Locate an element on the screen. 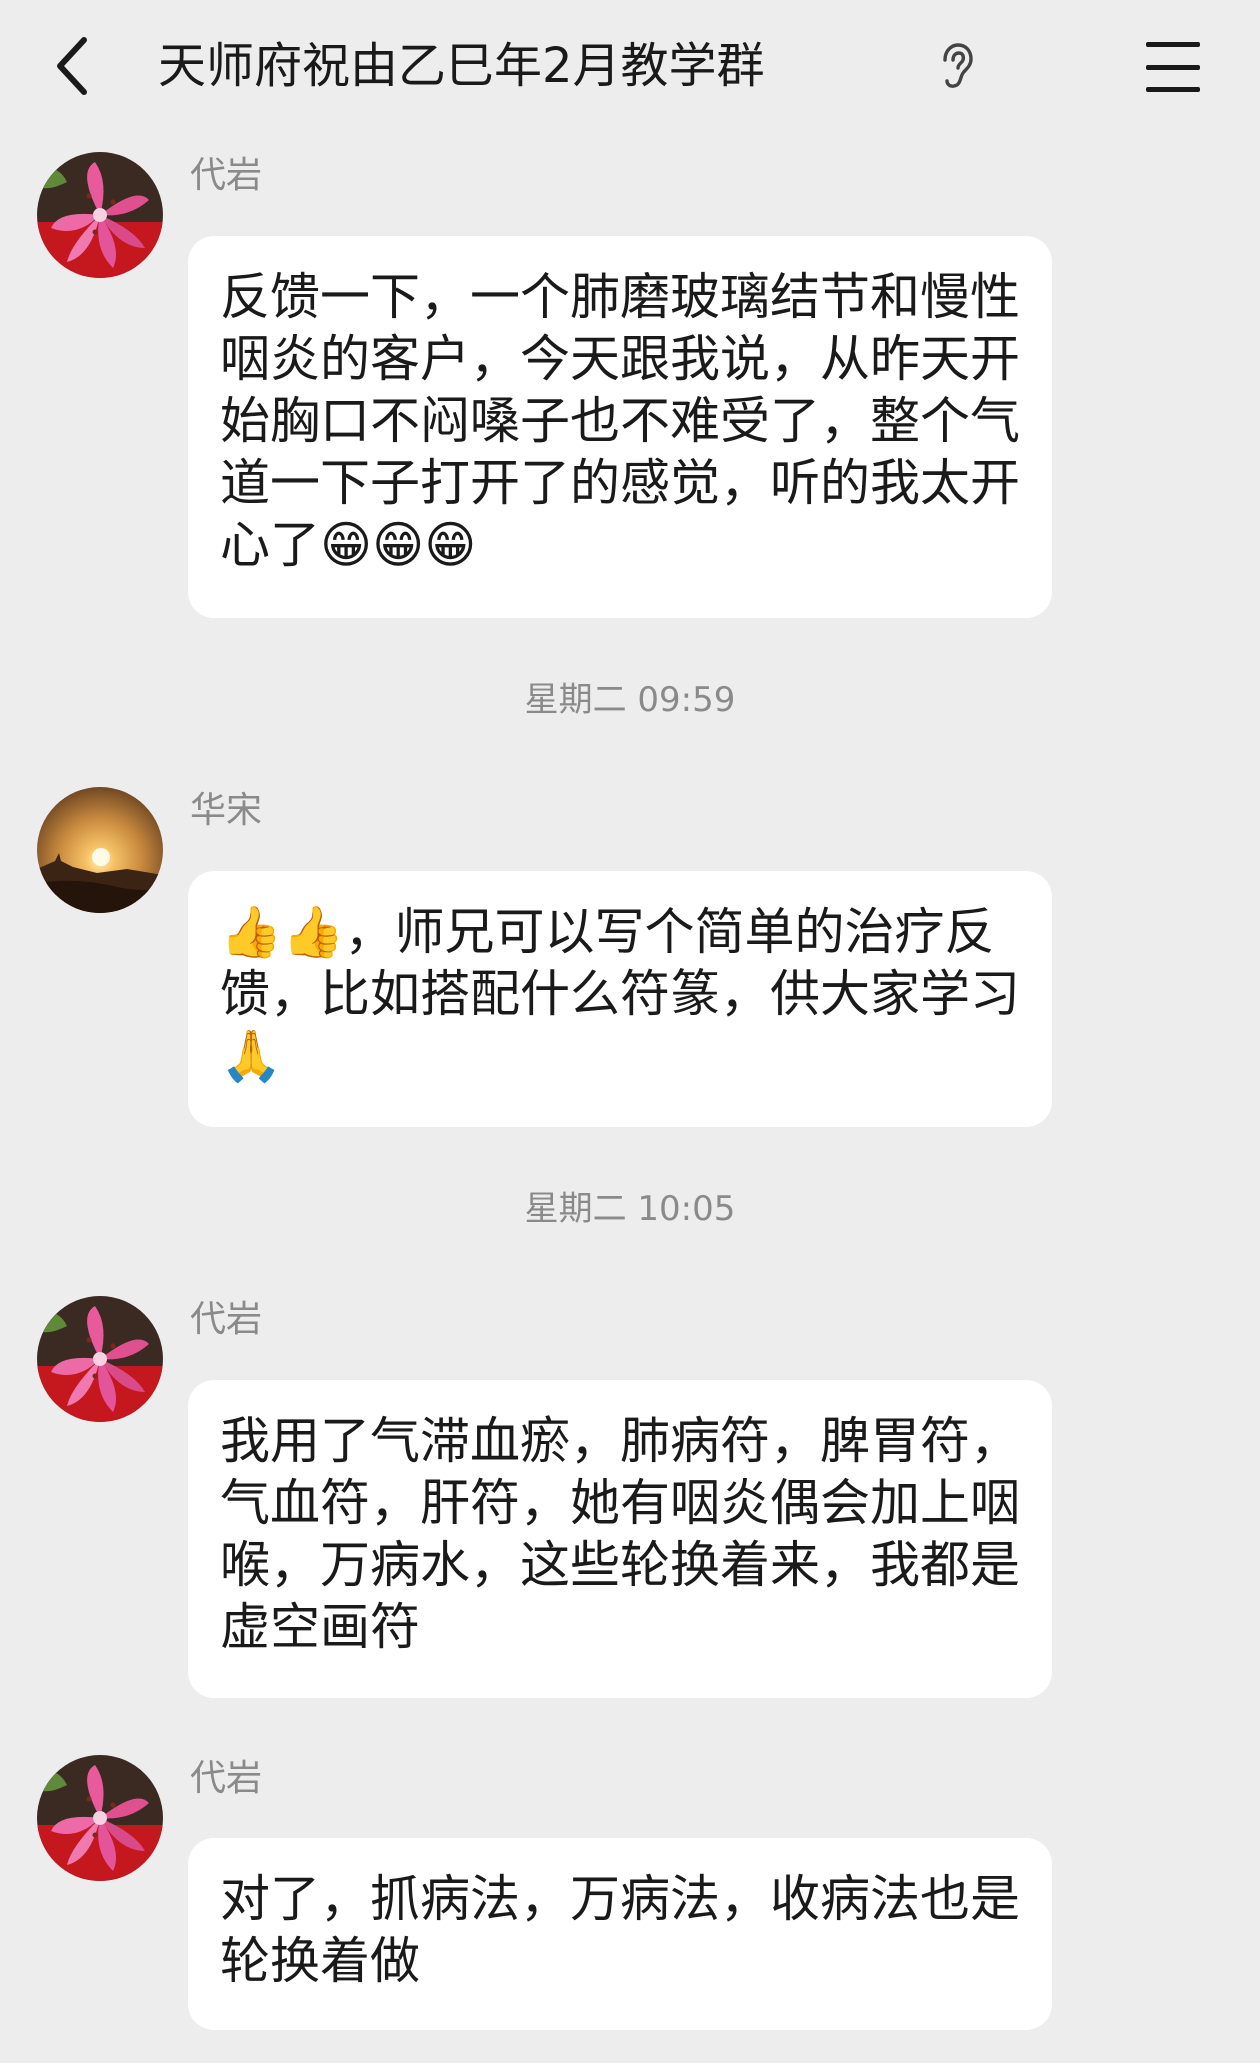 This screenshot has width=1260, height=2063. back-button is located at coordinates (72, 66).